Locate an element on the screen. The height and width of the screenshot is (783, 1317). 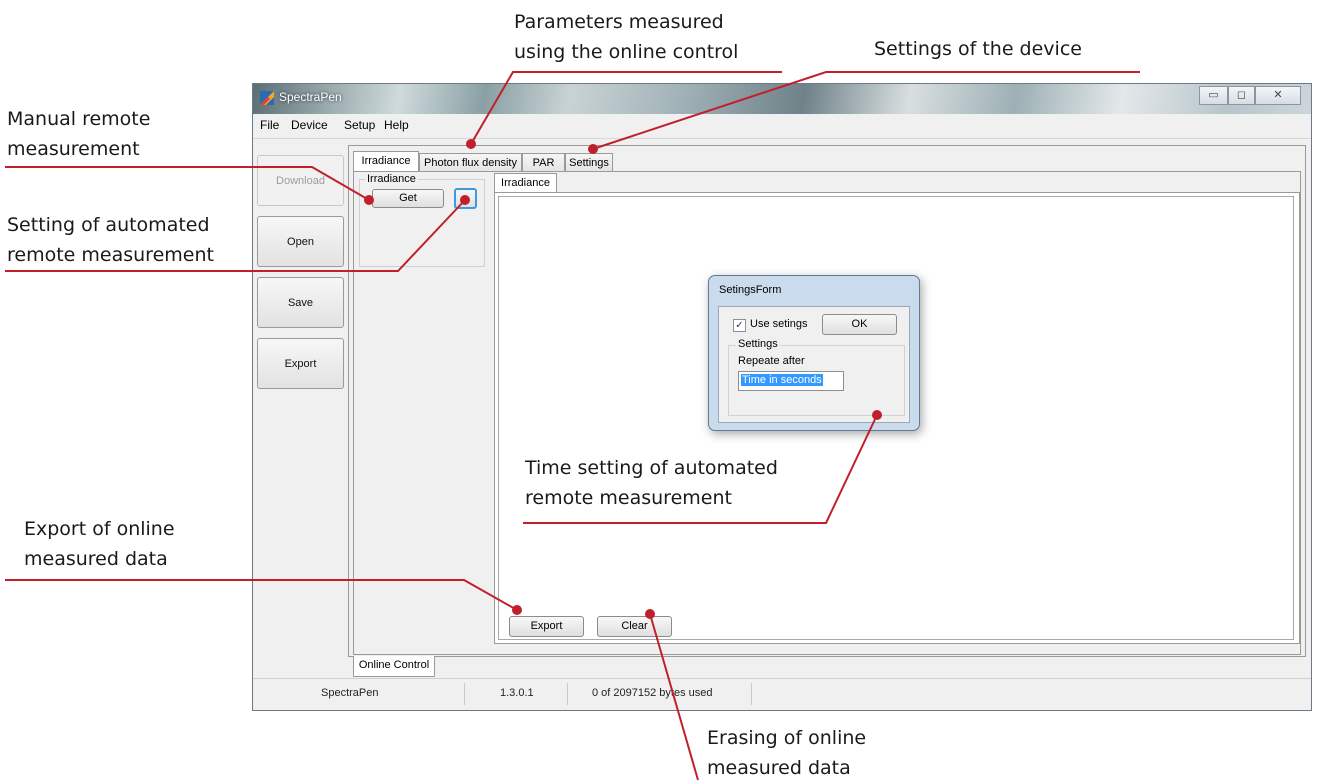
leader-erasing is located at coordinates (674, 697).